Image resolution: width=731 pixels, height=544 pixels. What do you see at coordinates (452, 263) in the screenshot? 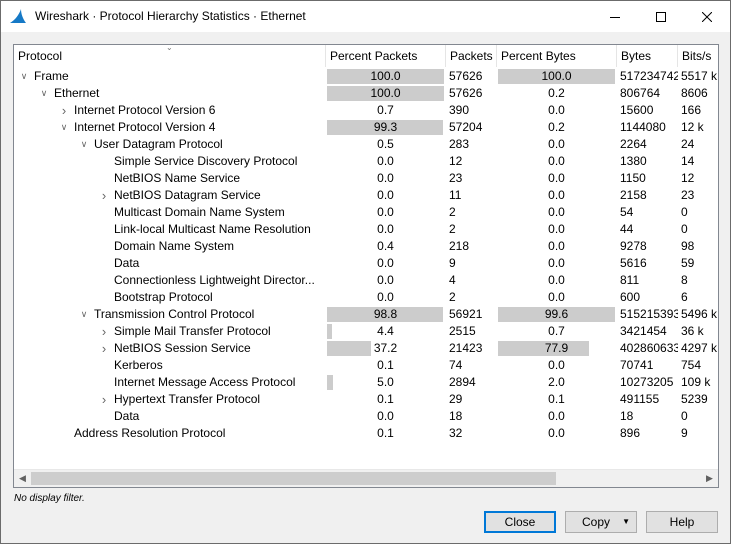
I see `packets-cell: 9` at bounding box center [452, 263].